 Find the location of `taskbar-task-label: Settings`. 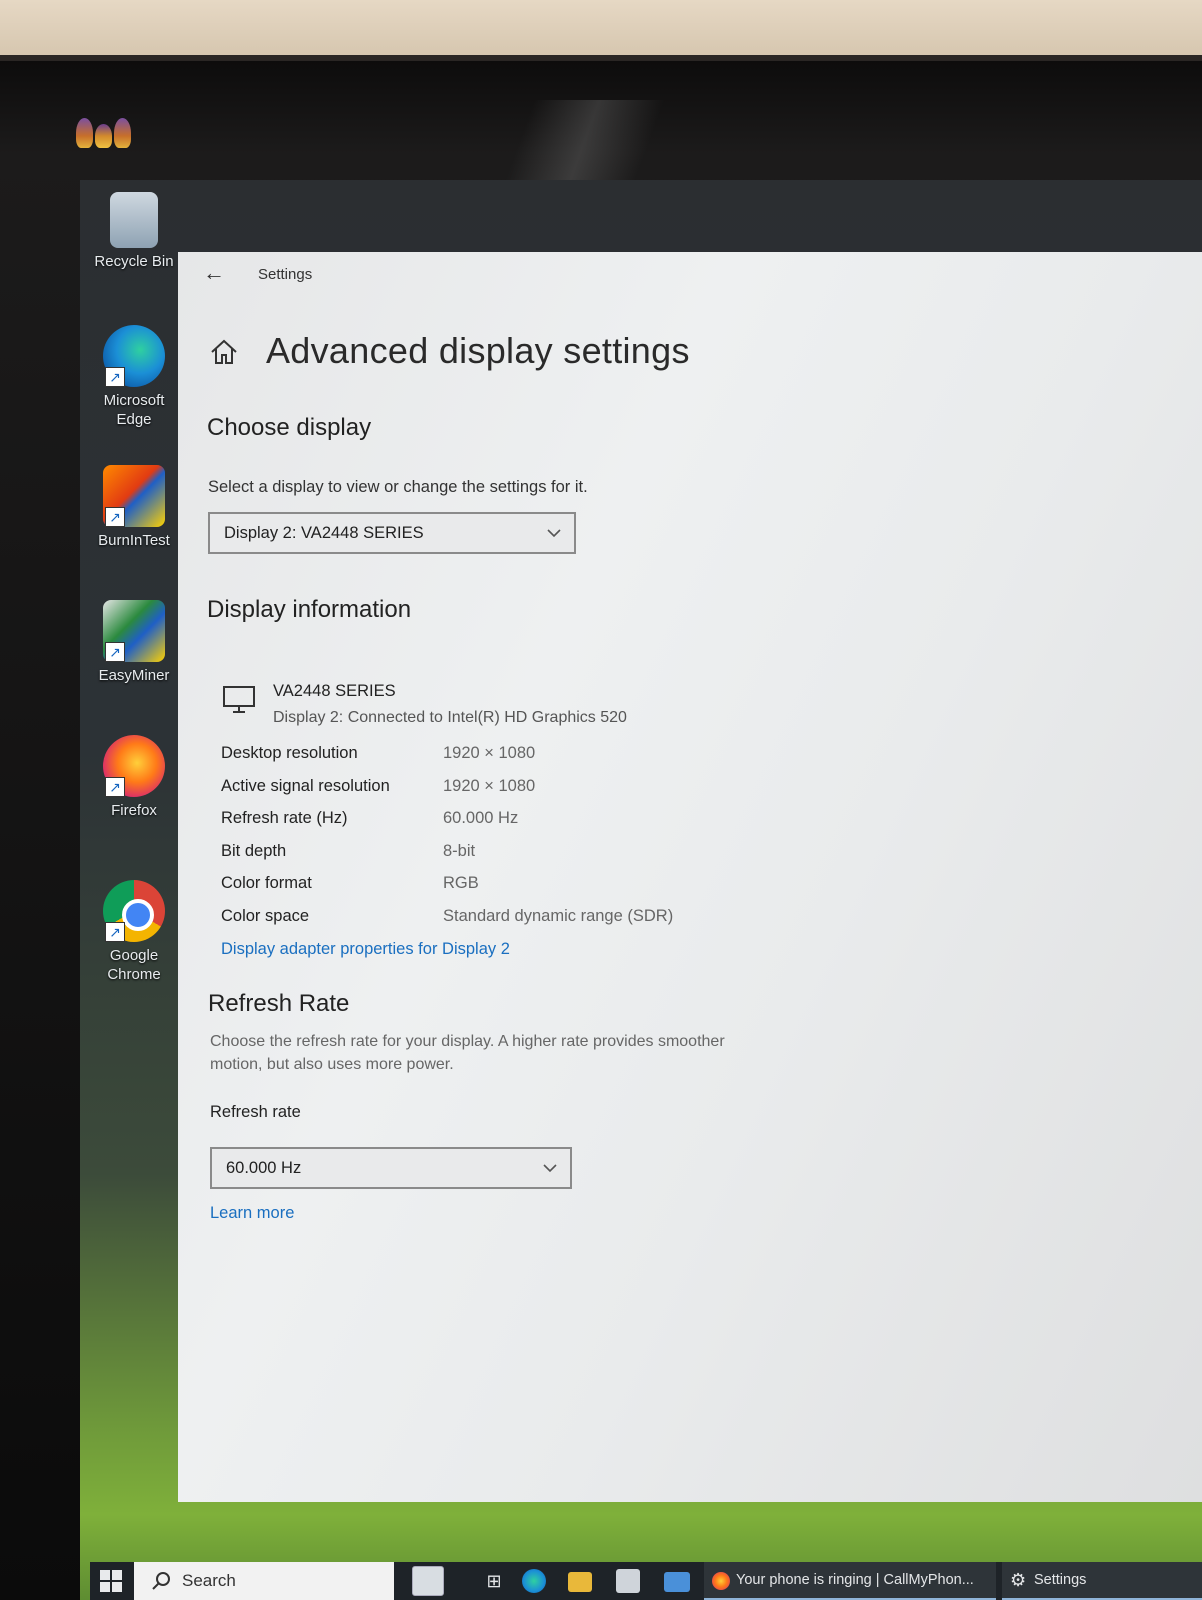

taskbar-task-label: Settings is located at coordinates (1060, 1580).